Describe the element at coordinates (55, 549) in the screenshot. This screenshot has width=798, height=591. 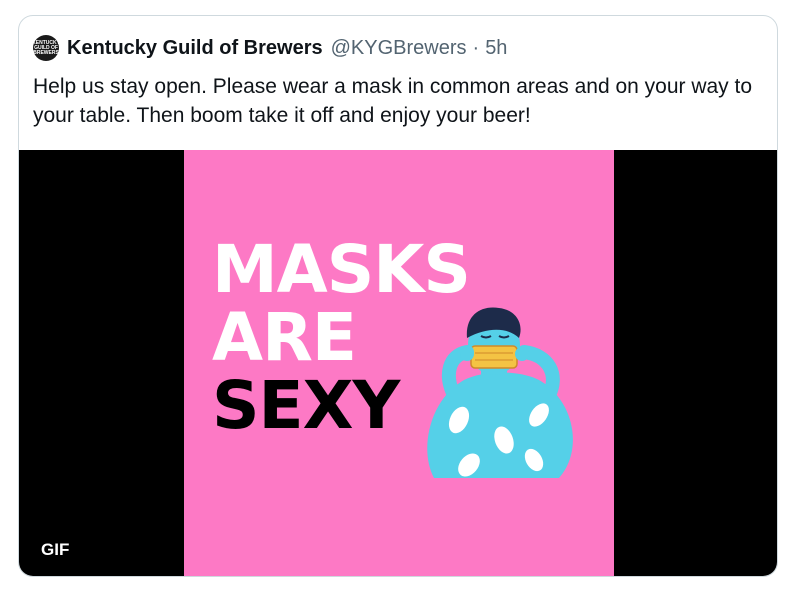
I see `gif-badge: GIF` at that location.